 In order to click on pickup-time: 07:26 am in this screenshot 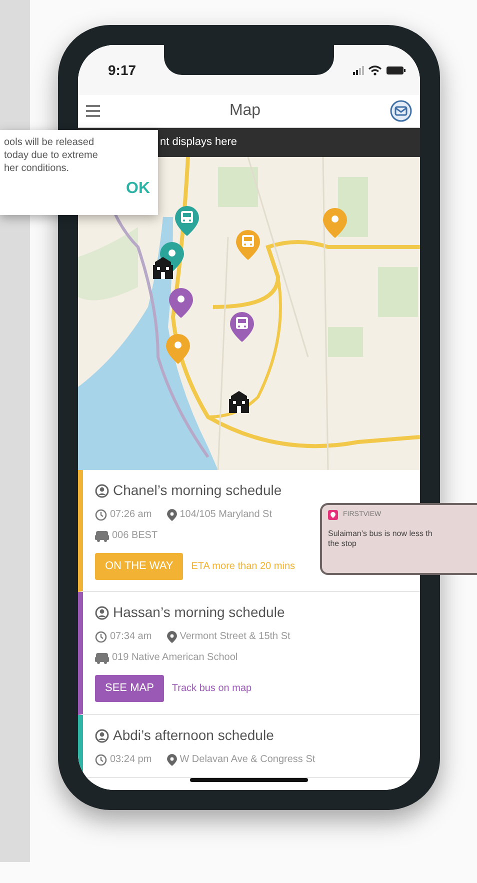, I will do `click(131, 515)`.